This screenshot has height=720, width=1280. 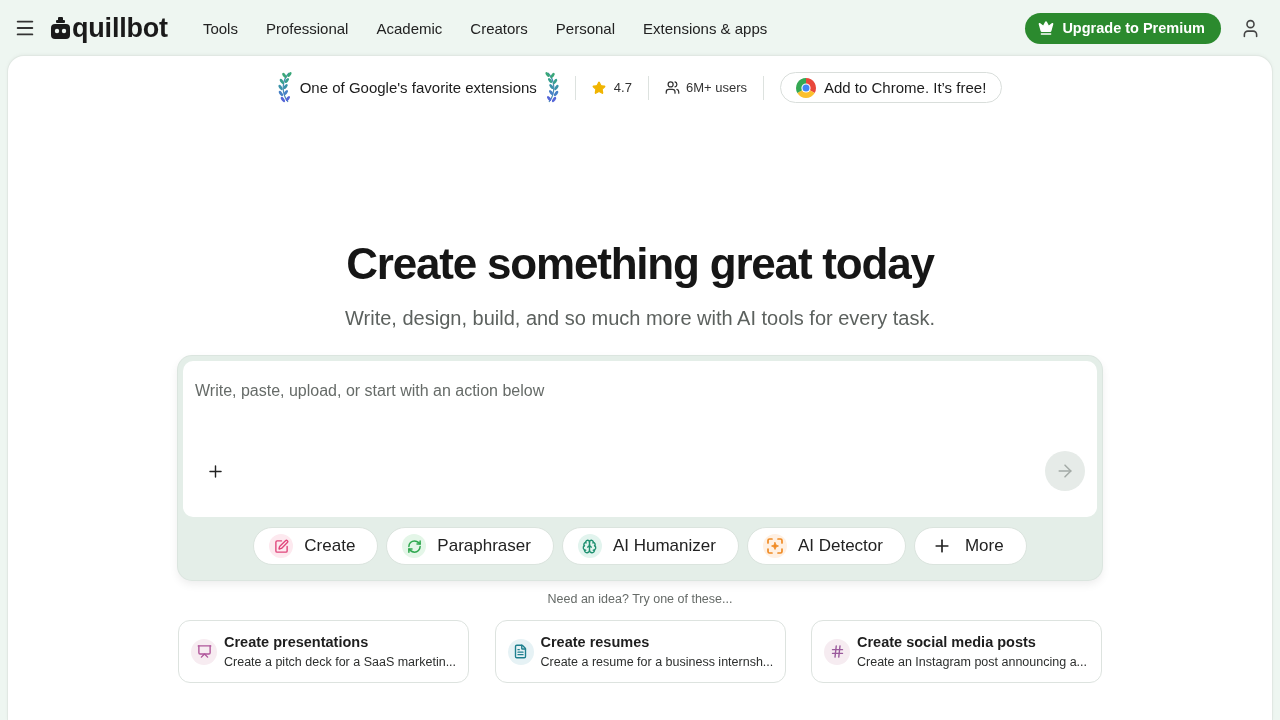 What do you see at coordinates (414, 546) in the screenshot?
I see `refresh-arrows-icon` at bounding box center [414, 546].